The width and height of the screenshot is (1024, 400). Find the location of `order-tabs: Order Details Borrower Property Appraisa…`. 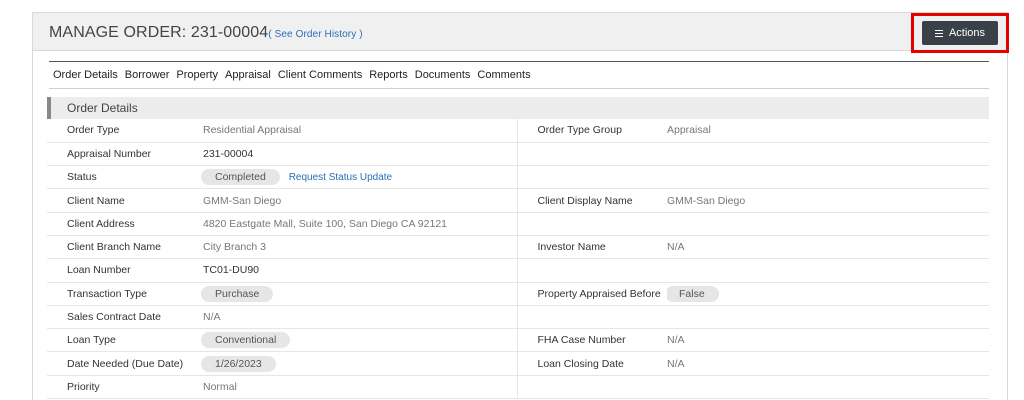

order-tabs: Order Details Borrower Property Appraisa… is located at coordinates (519, 75).